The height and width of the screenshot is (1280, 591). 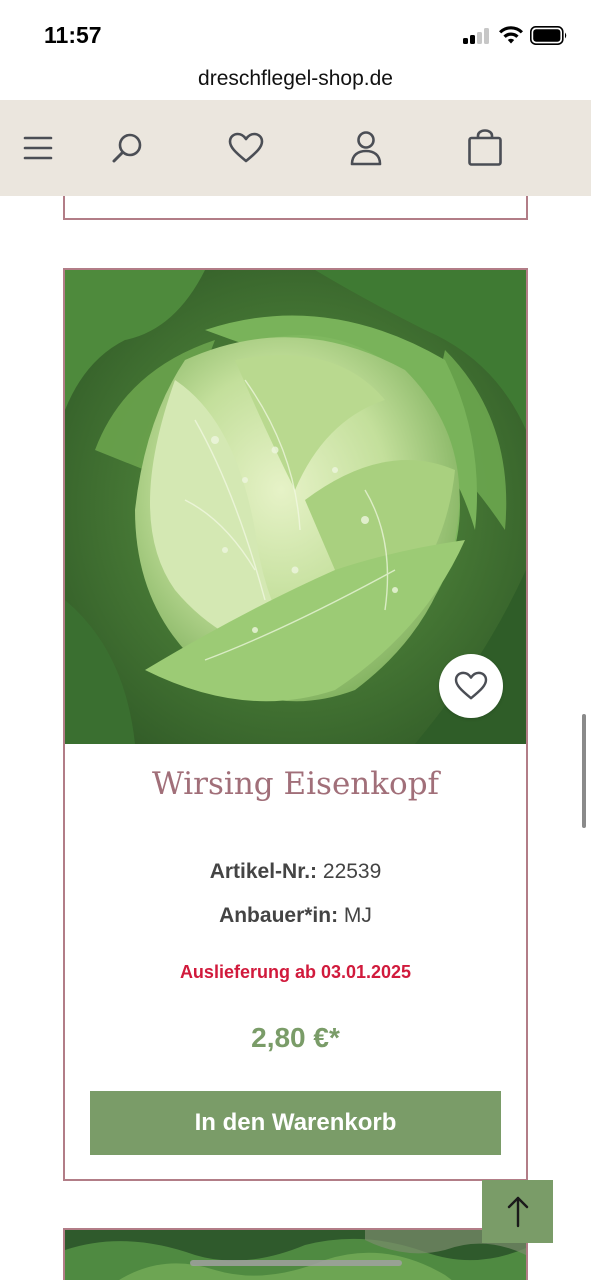 I want to click on url-bar: dreschflegel-shop.de, so click(x=295, y=81).